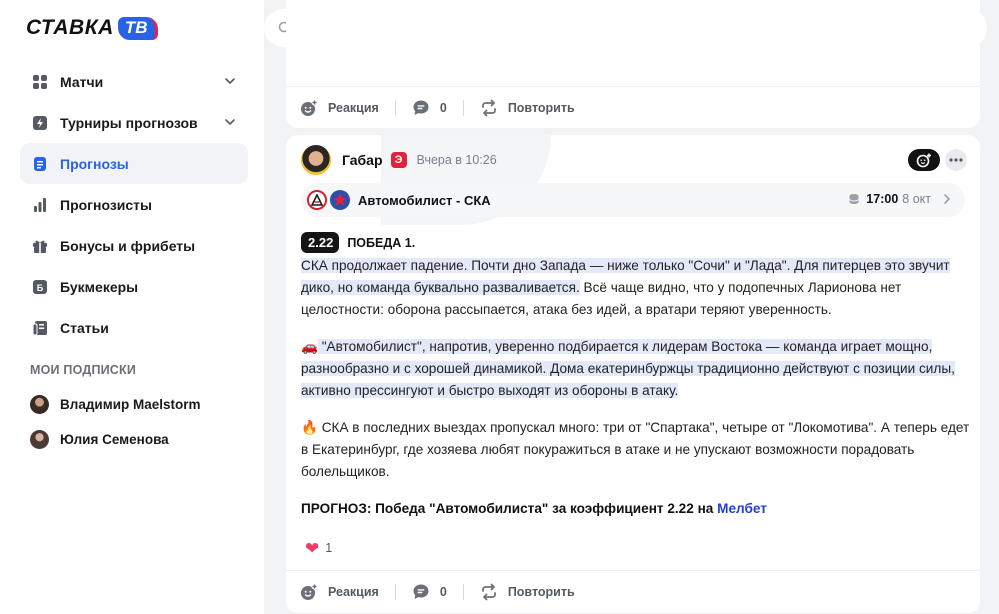  I want to click on bet-type: ПОБЕДА 1., so click(381, 242).